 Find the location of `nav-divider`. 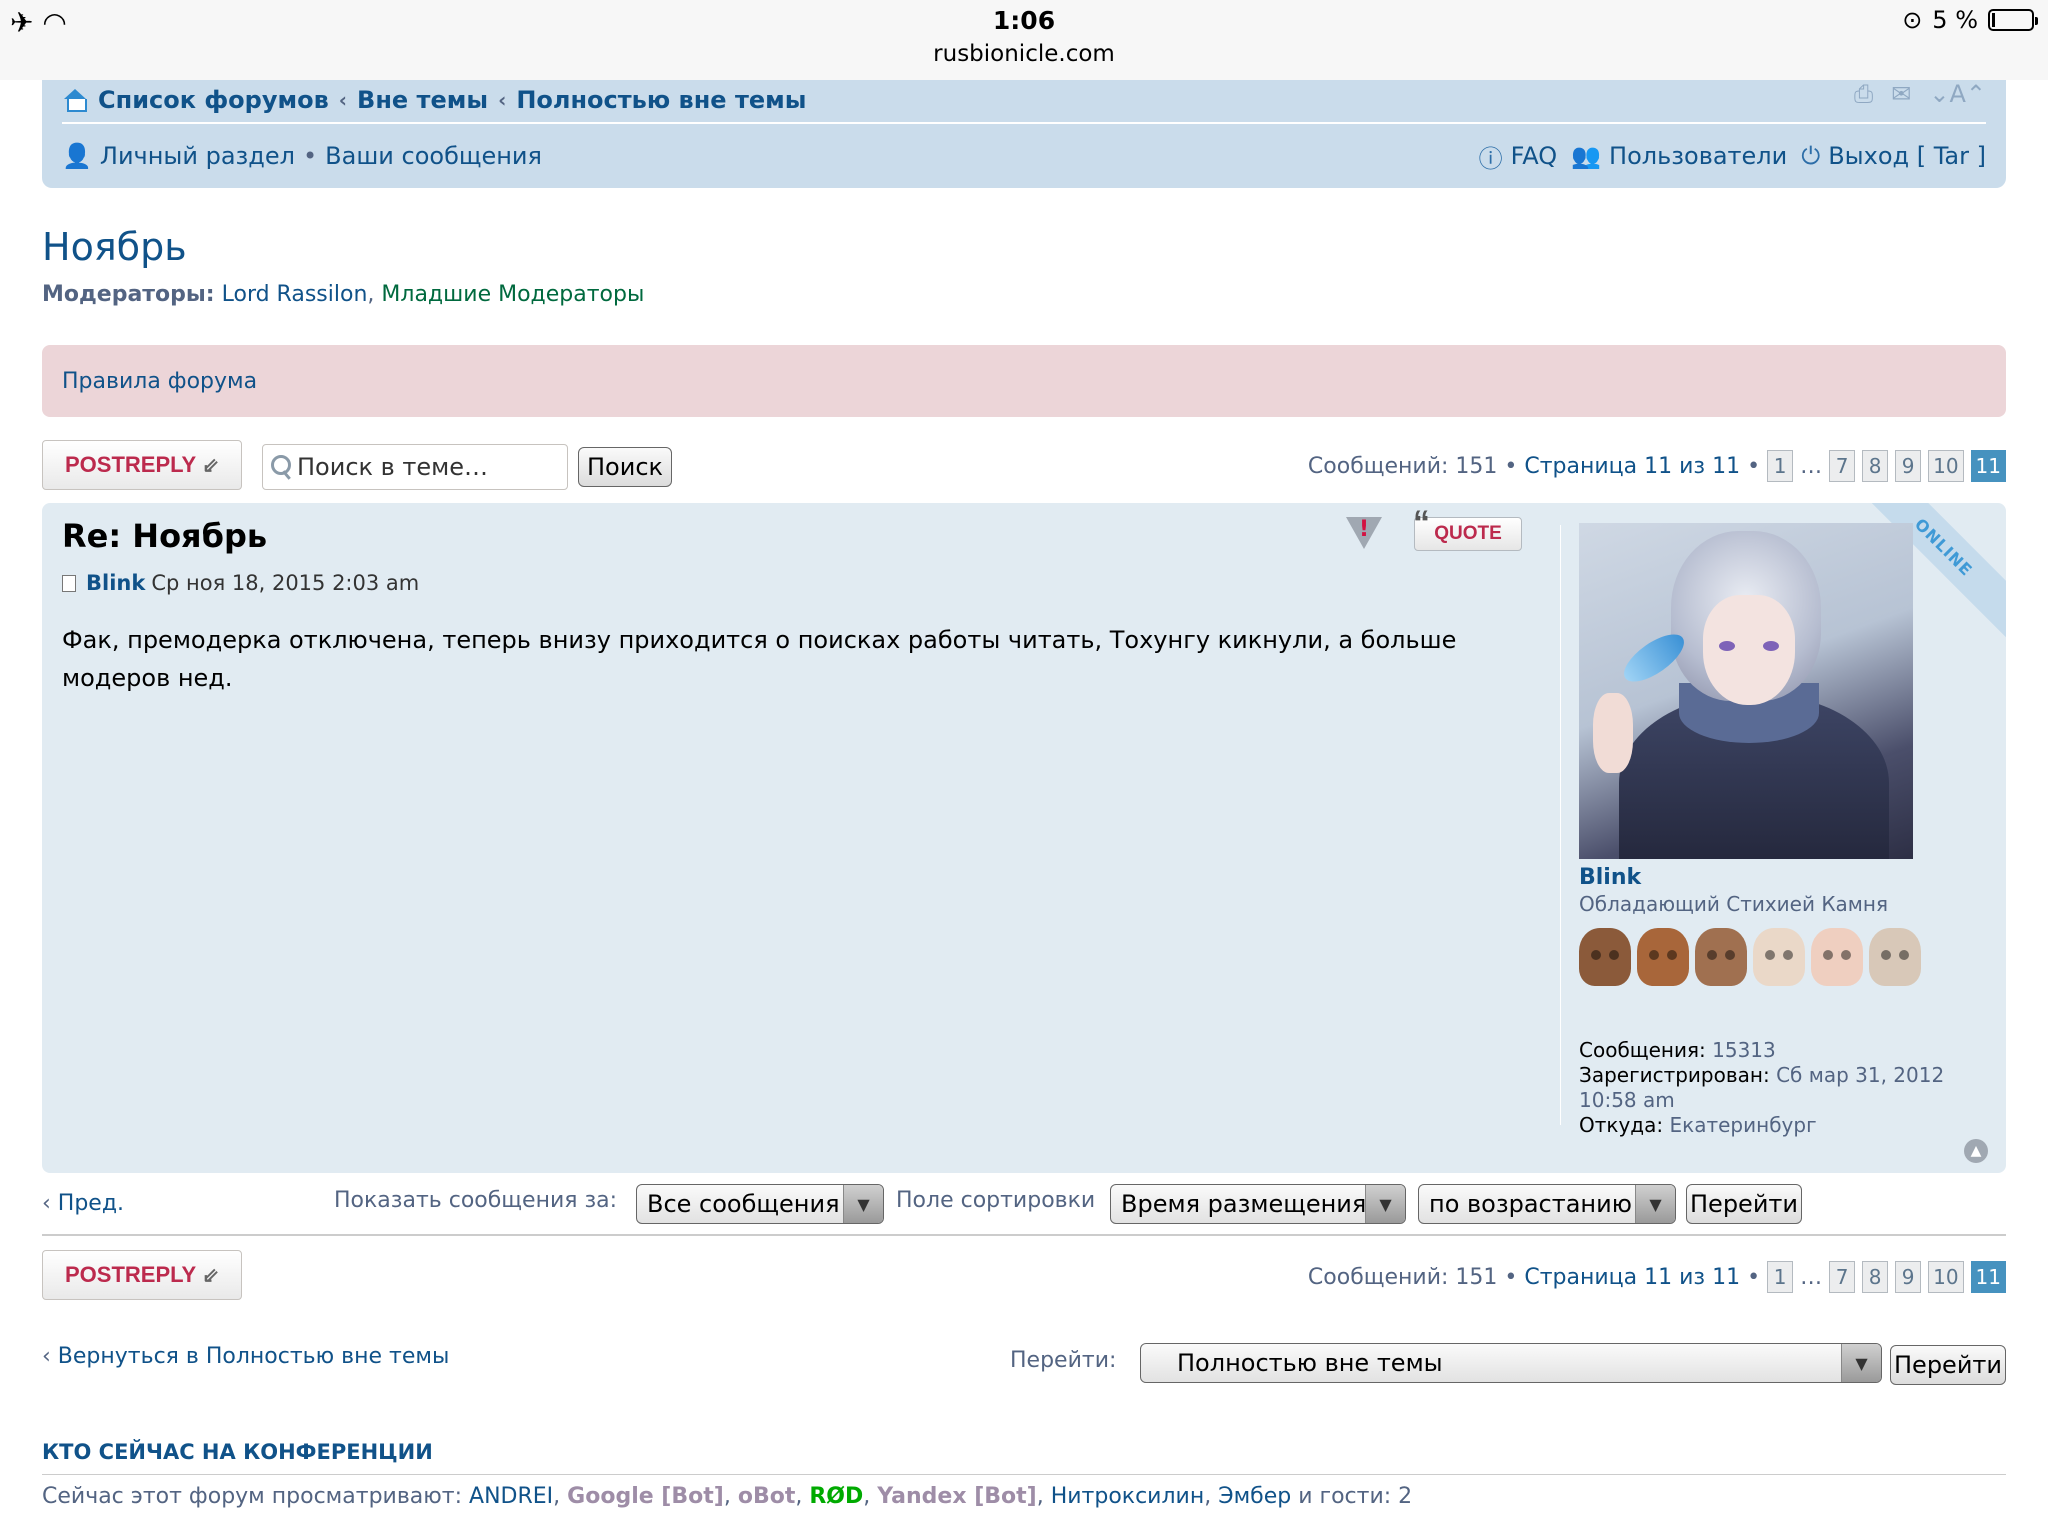

nav-divider is located at coordinates (1024, 123).